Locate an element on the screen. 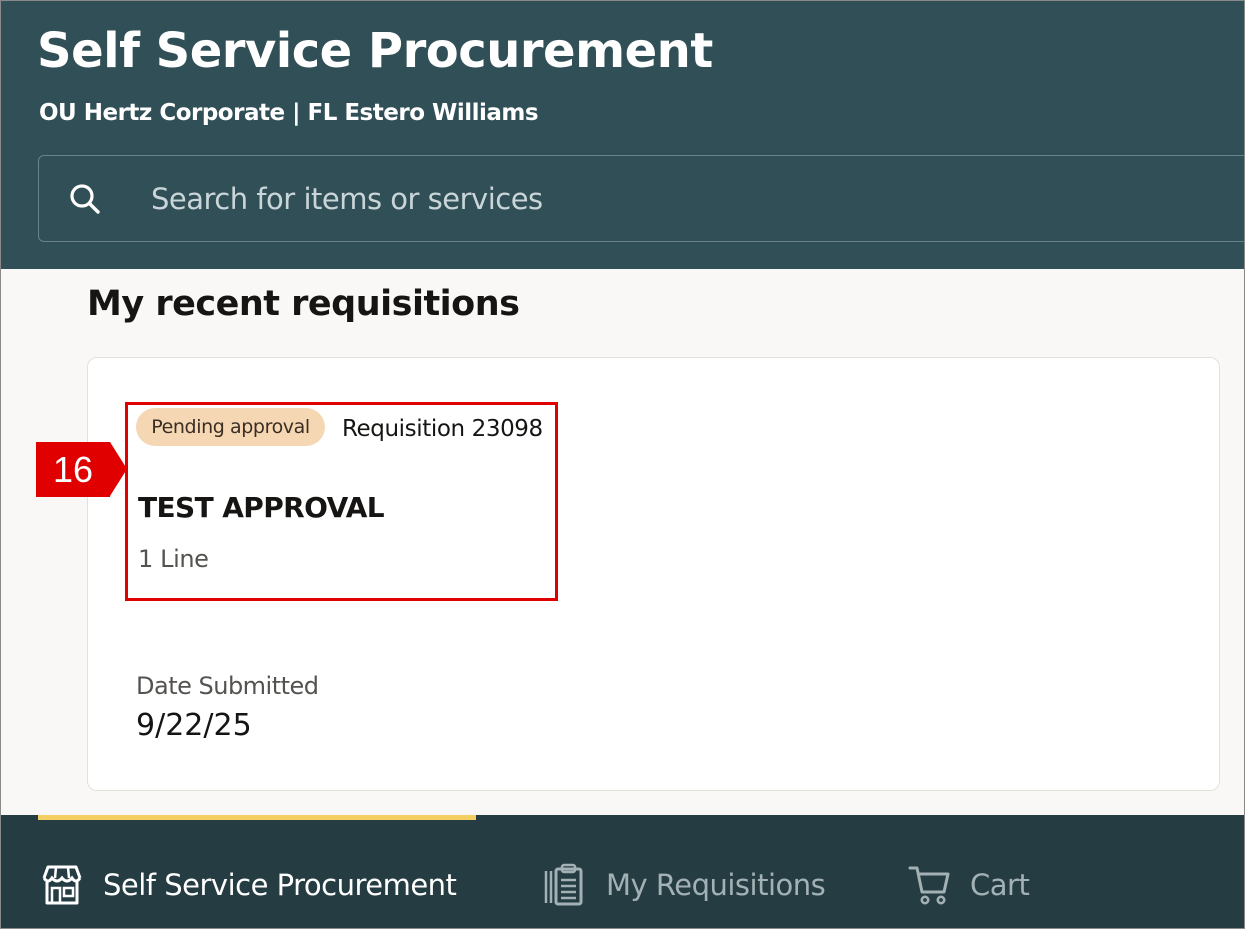  search-bar is located at coordinates (641, 198).